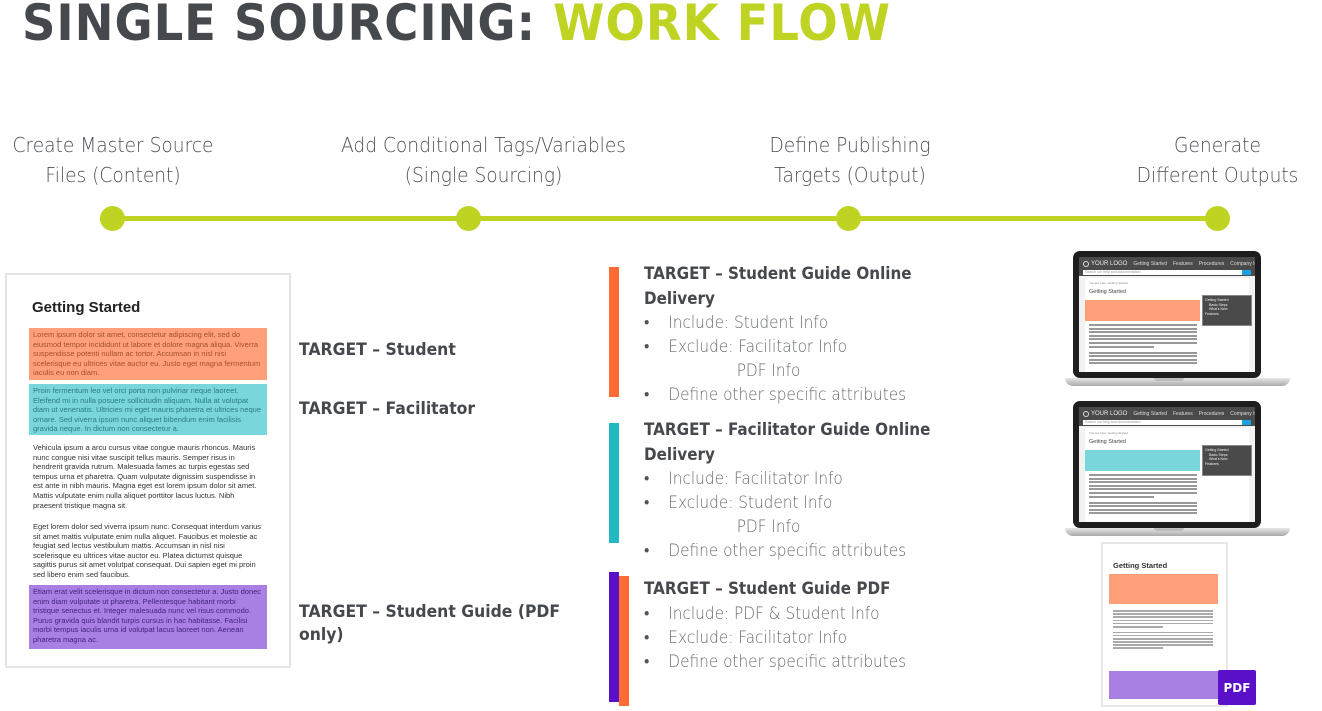 This screenshot has height=711, width=1322. What do you see at coordinates (850, 175) in the screenshot?
I see `step-line2: Targets (Output)` at bounding box center [850, 175].